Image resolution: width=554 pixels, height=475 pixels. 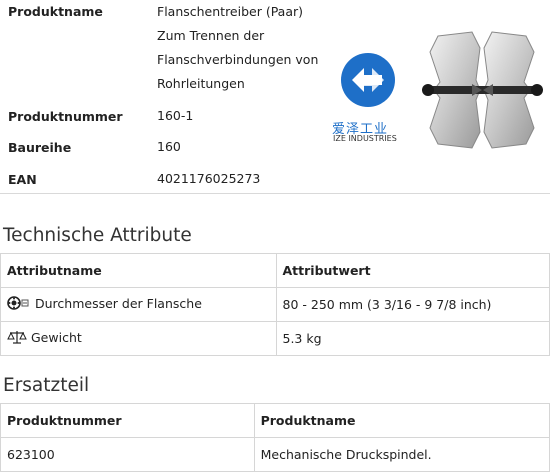 What do you see at coordinates (65, 116) in the screenshot?
I see `product-number-label: Produktnummer` at bounding box center [65, 116].